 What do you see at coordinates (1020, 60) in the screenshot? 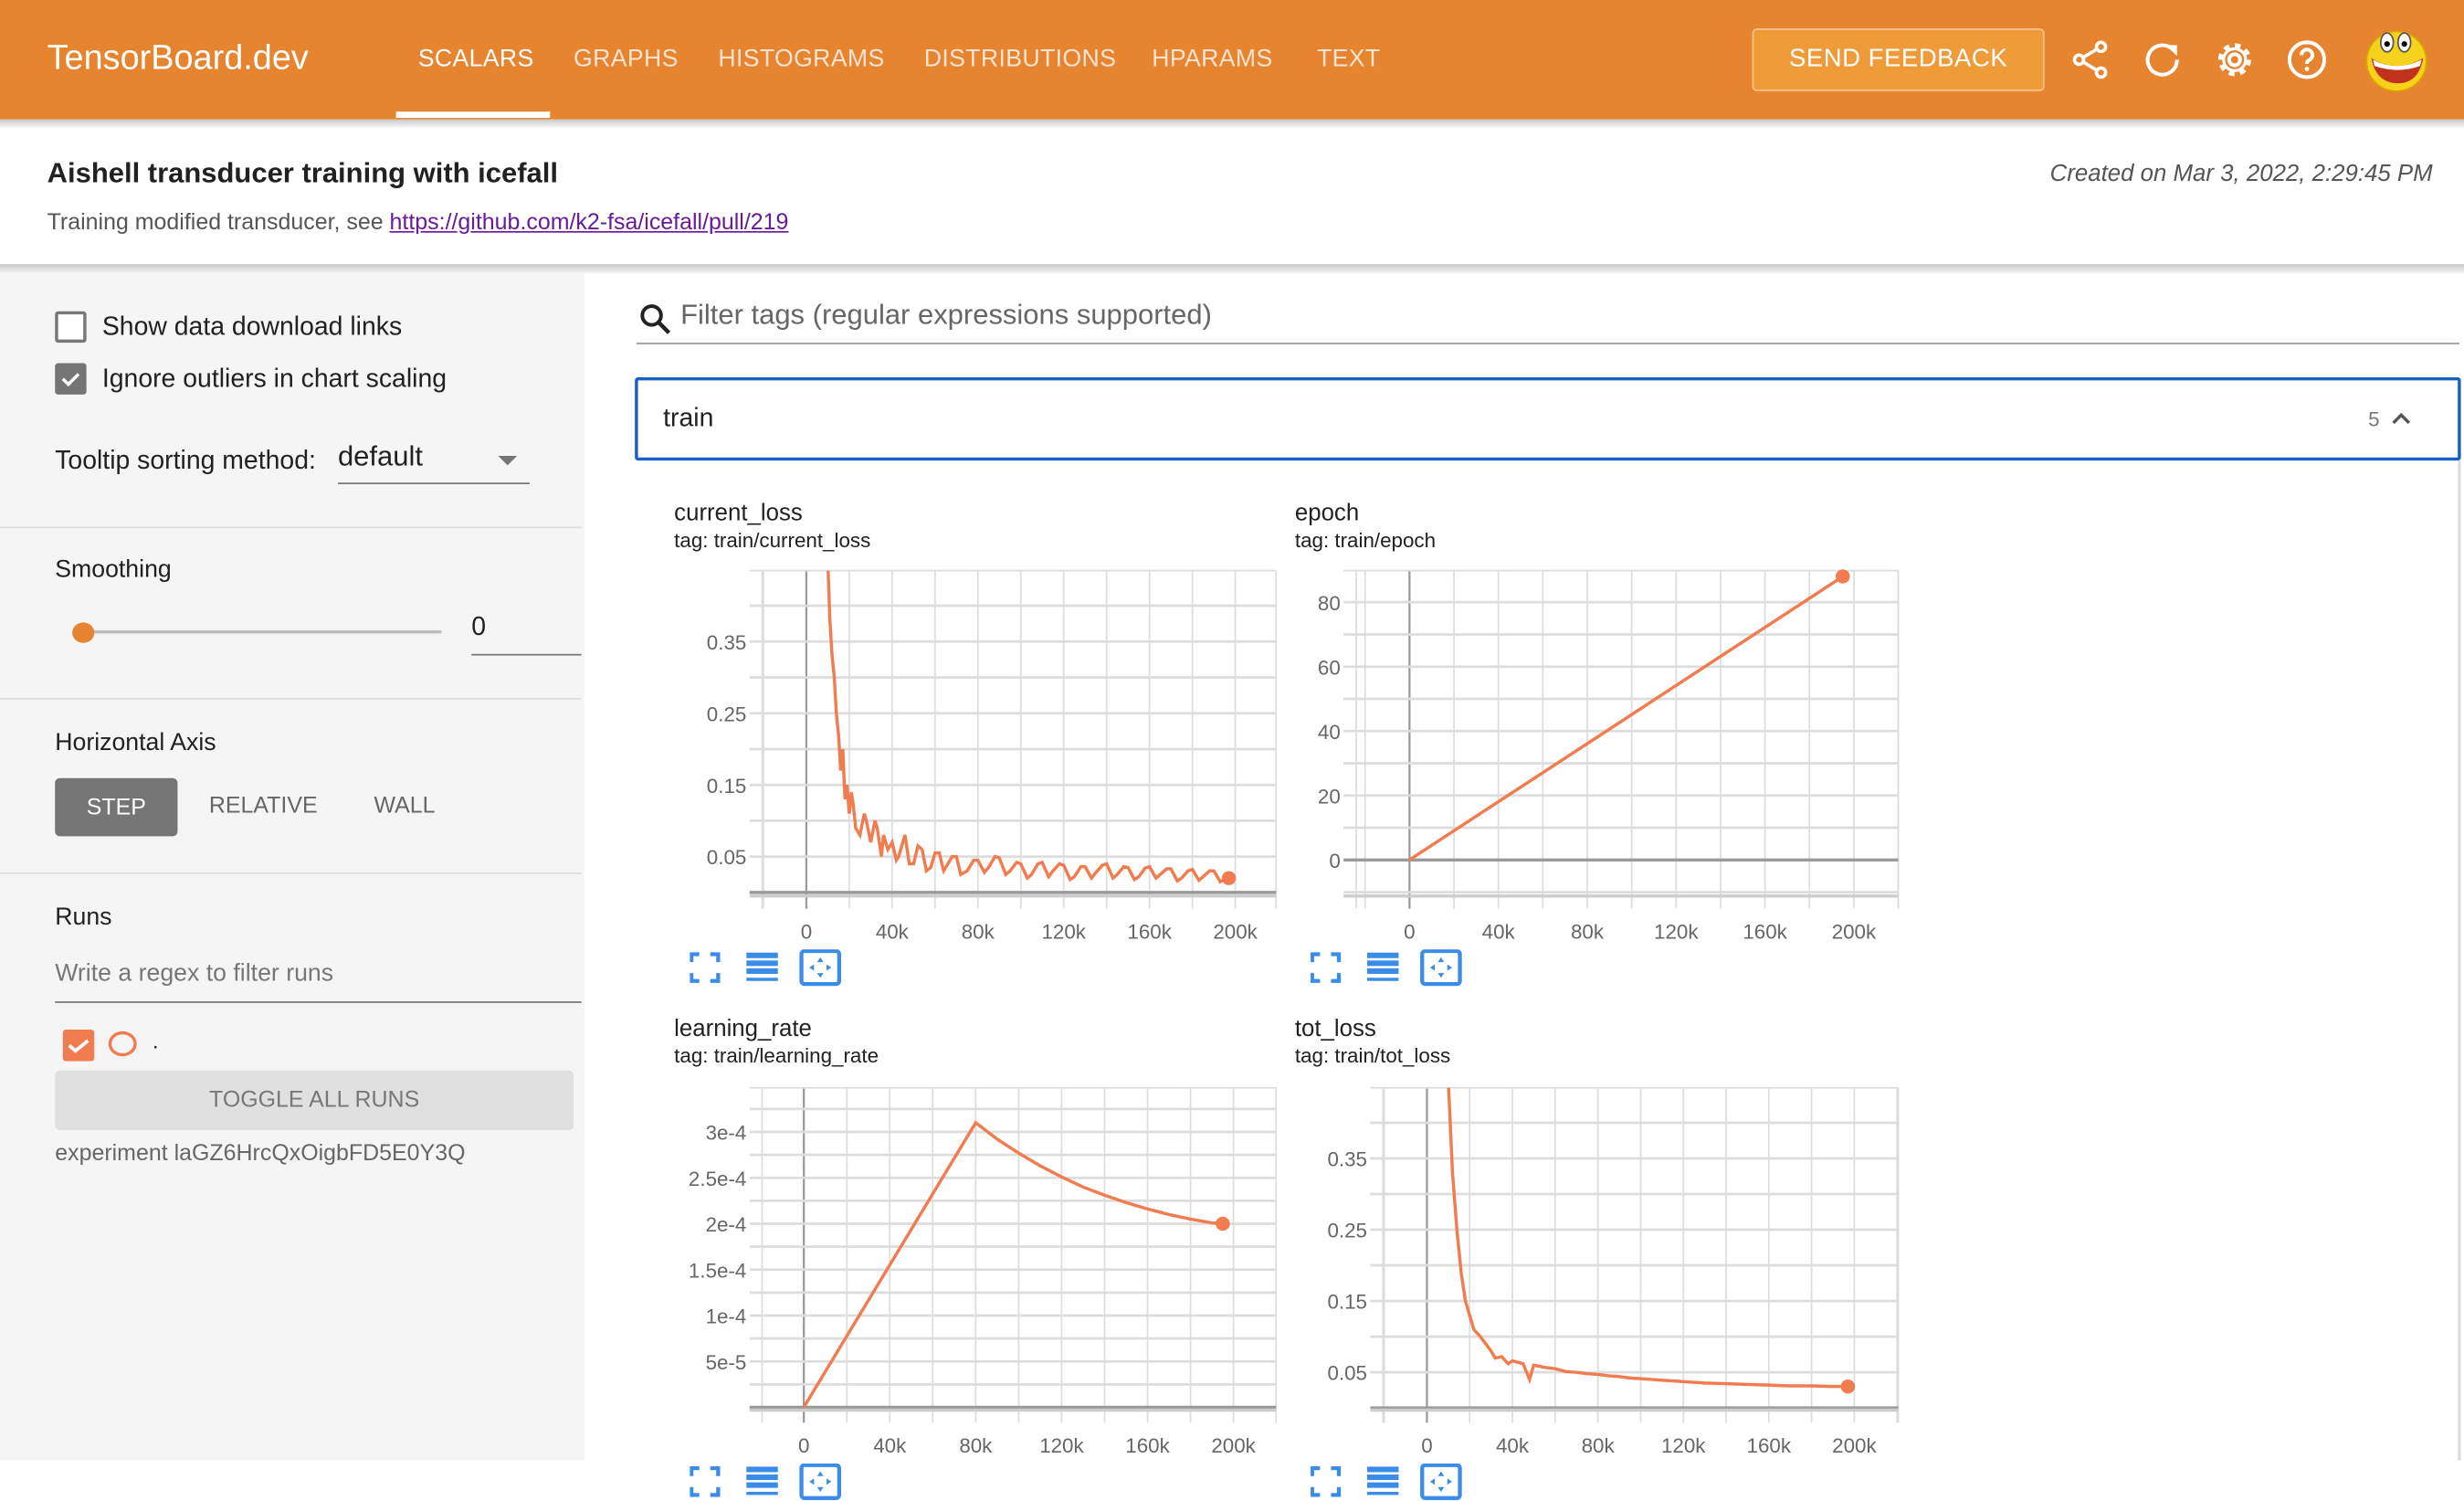
I see `tab-distributions: DISTRIBUTIONS` at bounding box center [1020, 60].